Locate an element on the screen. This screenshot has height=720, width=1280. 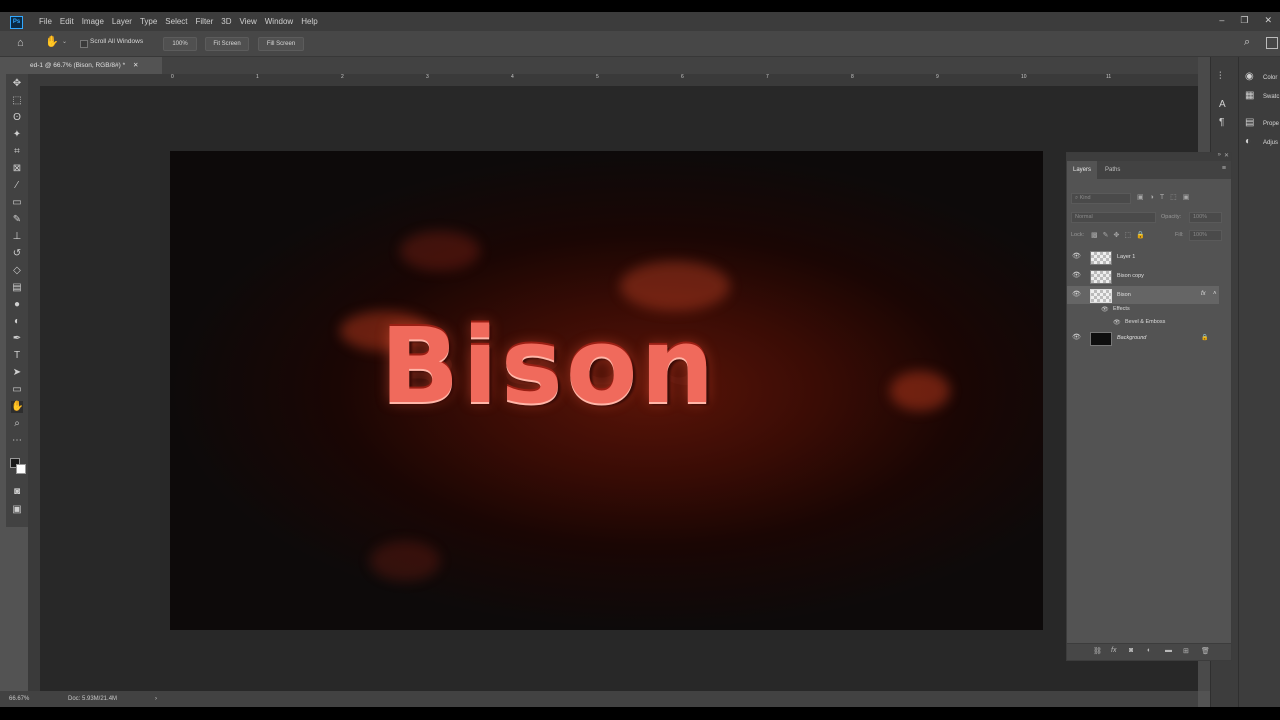
history-brush-icon: ↺ is located at coordinates (17, 254).